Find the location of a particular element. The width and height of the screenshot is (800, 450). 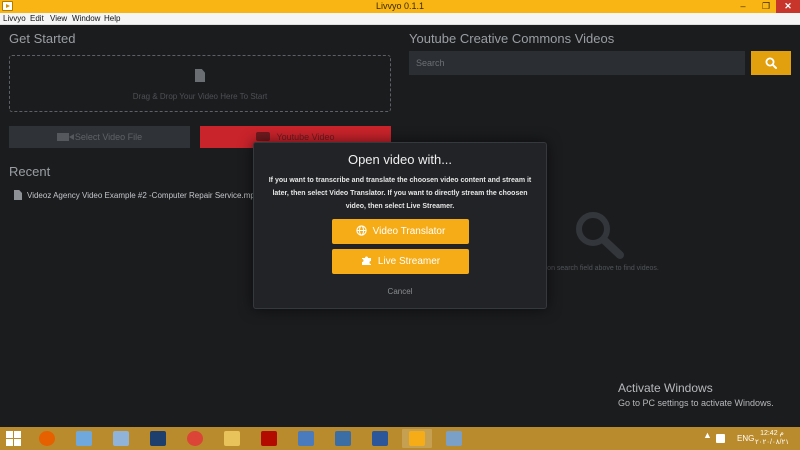

file-explorer-icon is located at coordinates (232, 438).